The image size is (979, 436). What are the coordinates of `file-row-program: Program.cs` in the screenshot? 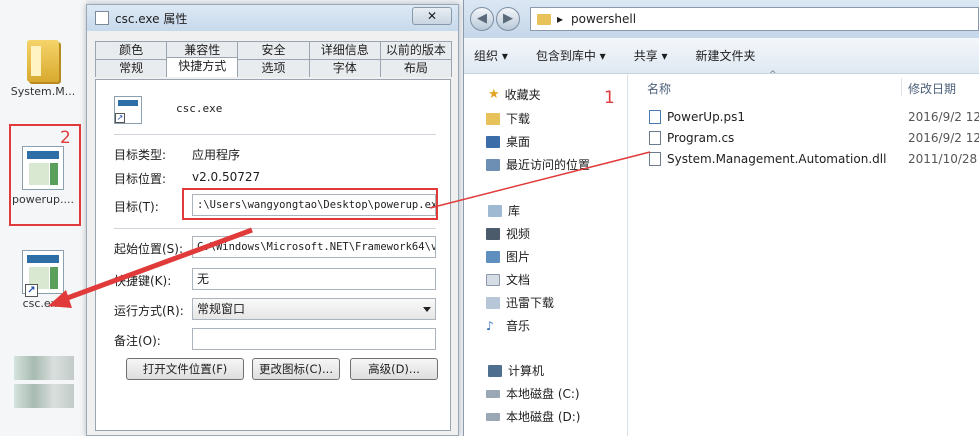 It's located at (691, 138).